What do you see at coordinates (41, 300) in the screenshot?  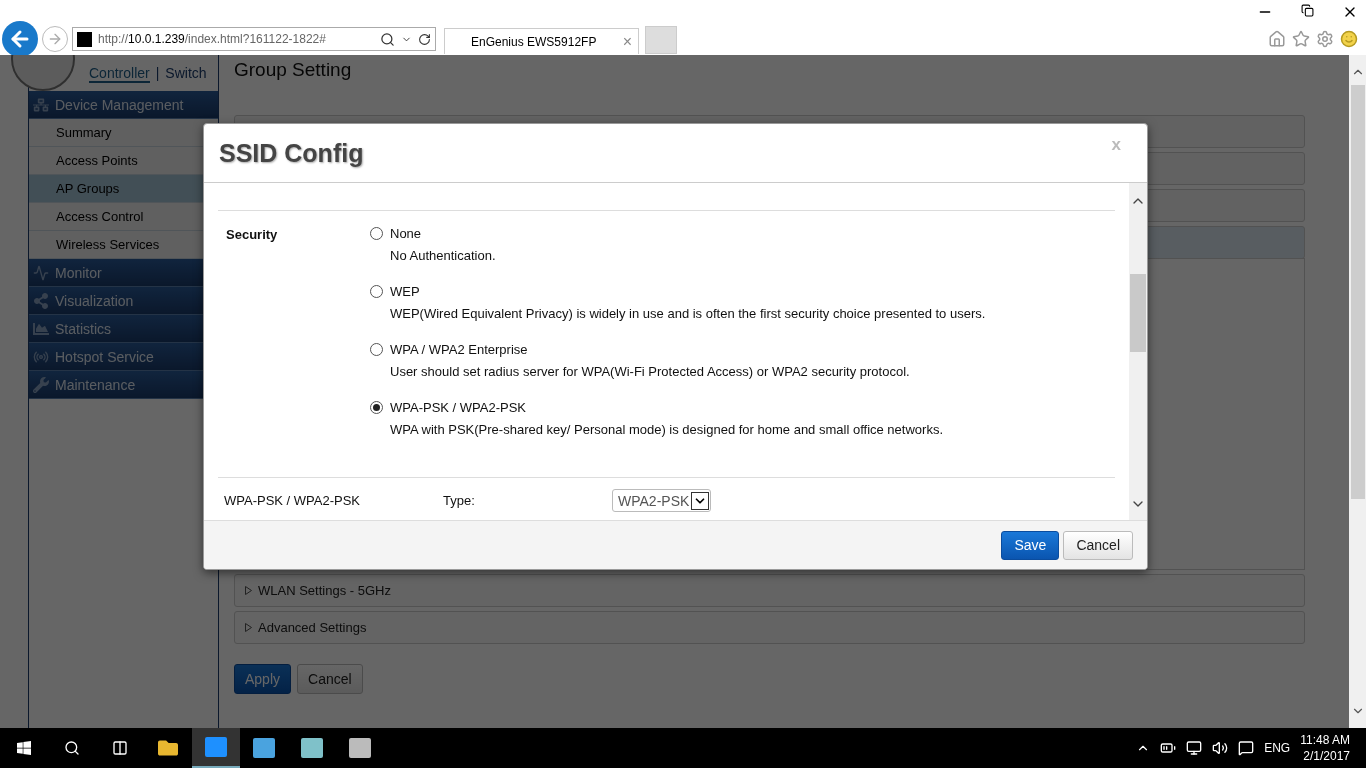 I see `share-icon` at bounding box center [41, 300].